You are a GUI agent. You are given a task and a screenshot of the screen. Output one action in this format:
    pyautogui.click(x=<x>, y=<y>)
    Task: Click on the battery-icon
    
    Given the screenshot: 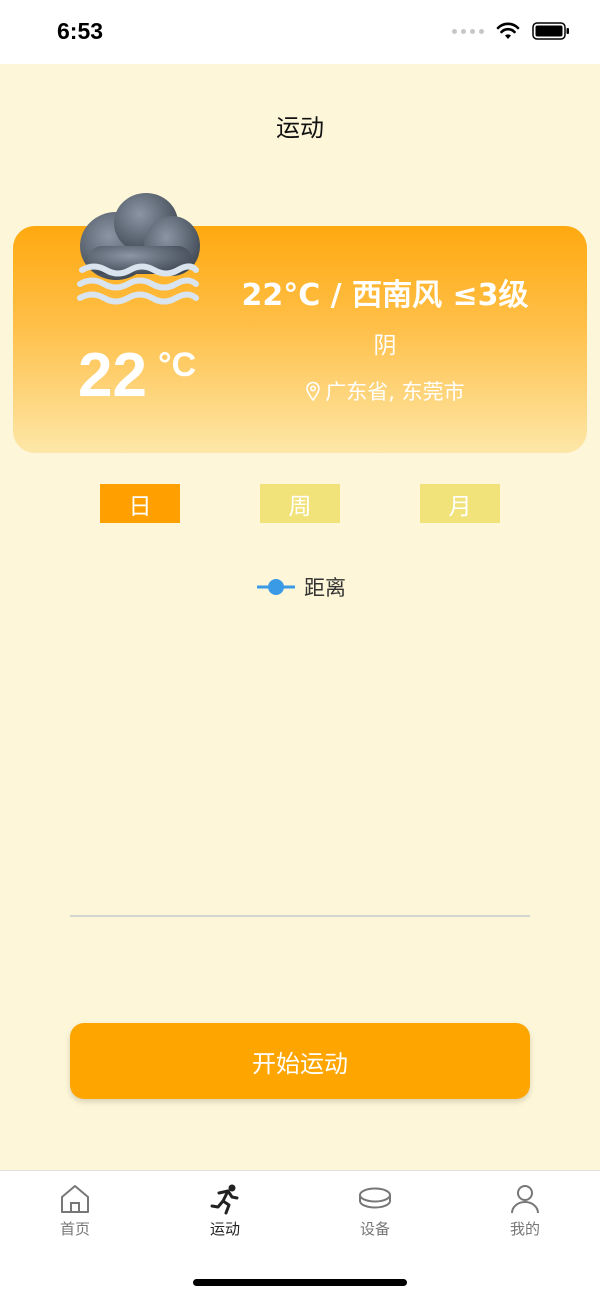 What is the action you would take?
    pyautogui.click(x=550, y=31)
    